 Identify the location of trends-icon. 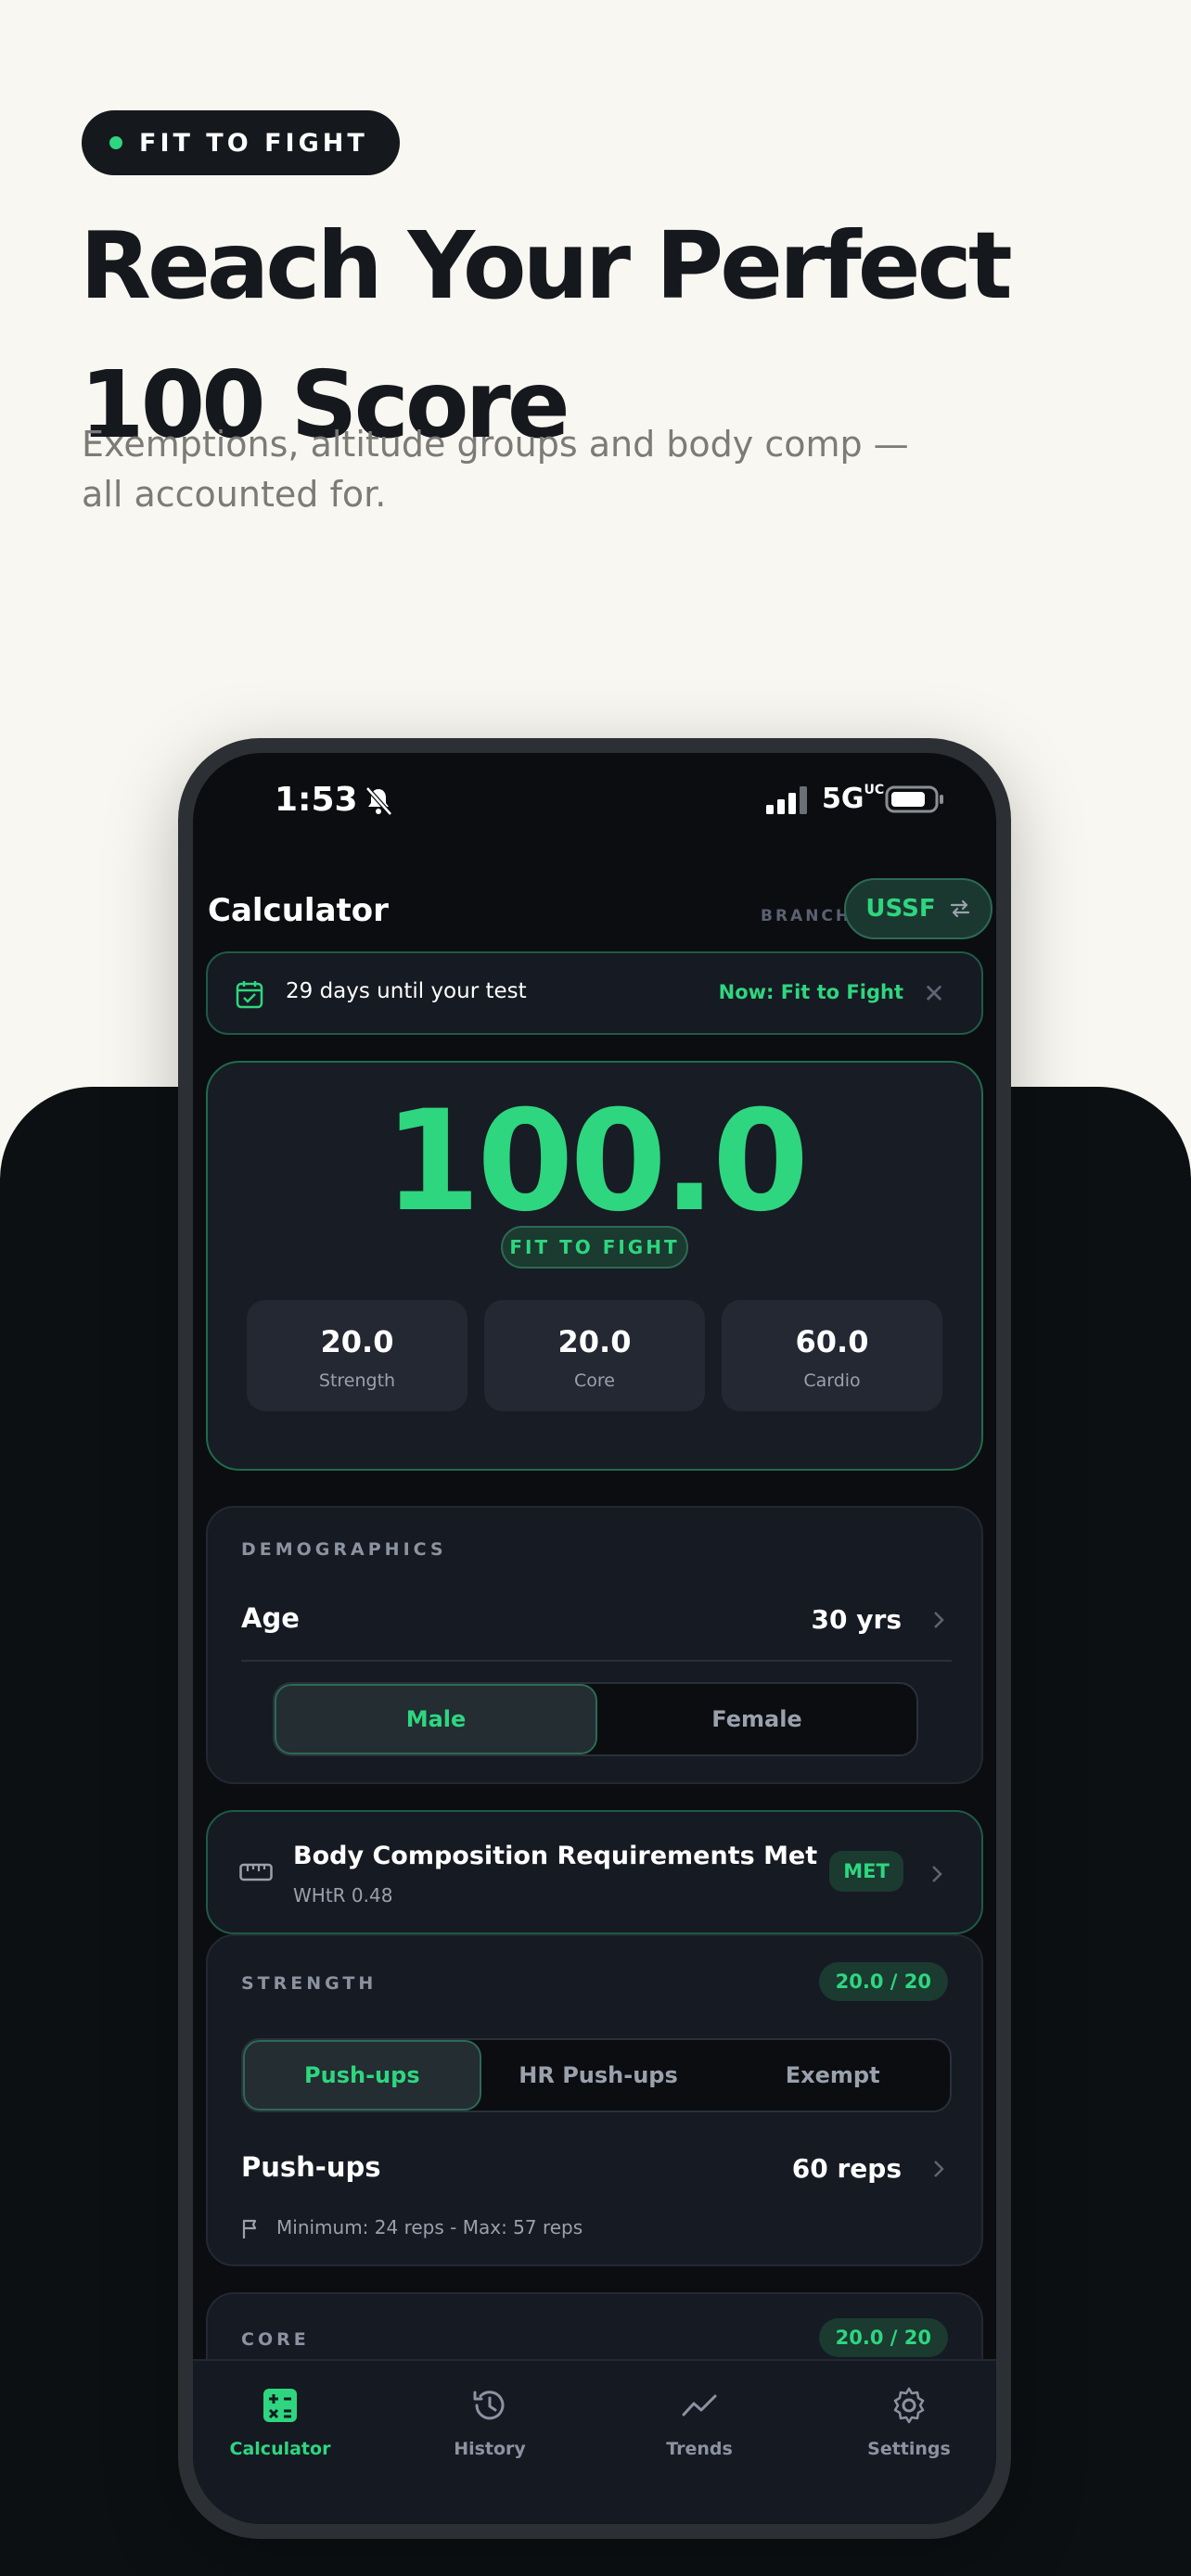
(699, 2406).